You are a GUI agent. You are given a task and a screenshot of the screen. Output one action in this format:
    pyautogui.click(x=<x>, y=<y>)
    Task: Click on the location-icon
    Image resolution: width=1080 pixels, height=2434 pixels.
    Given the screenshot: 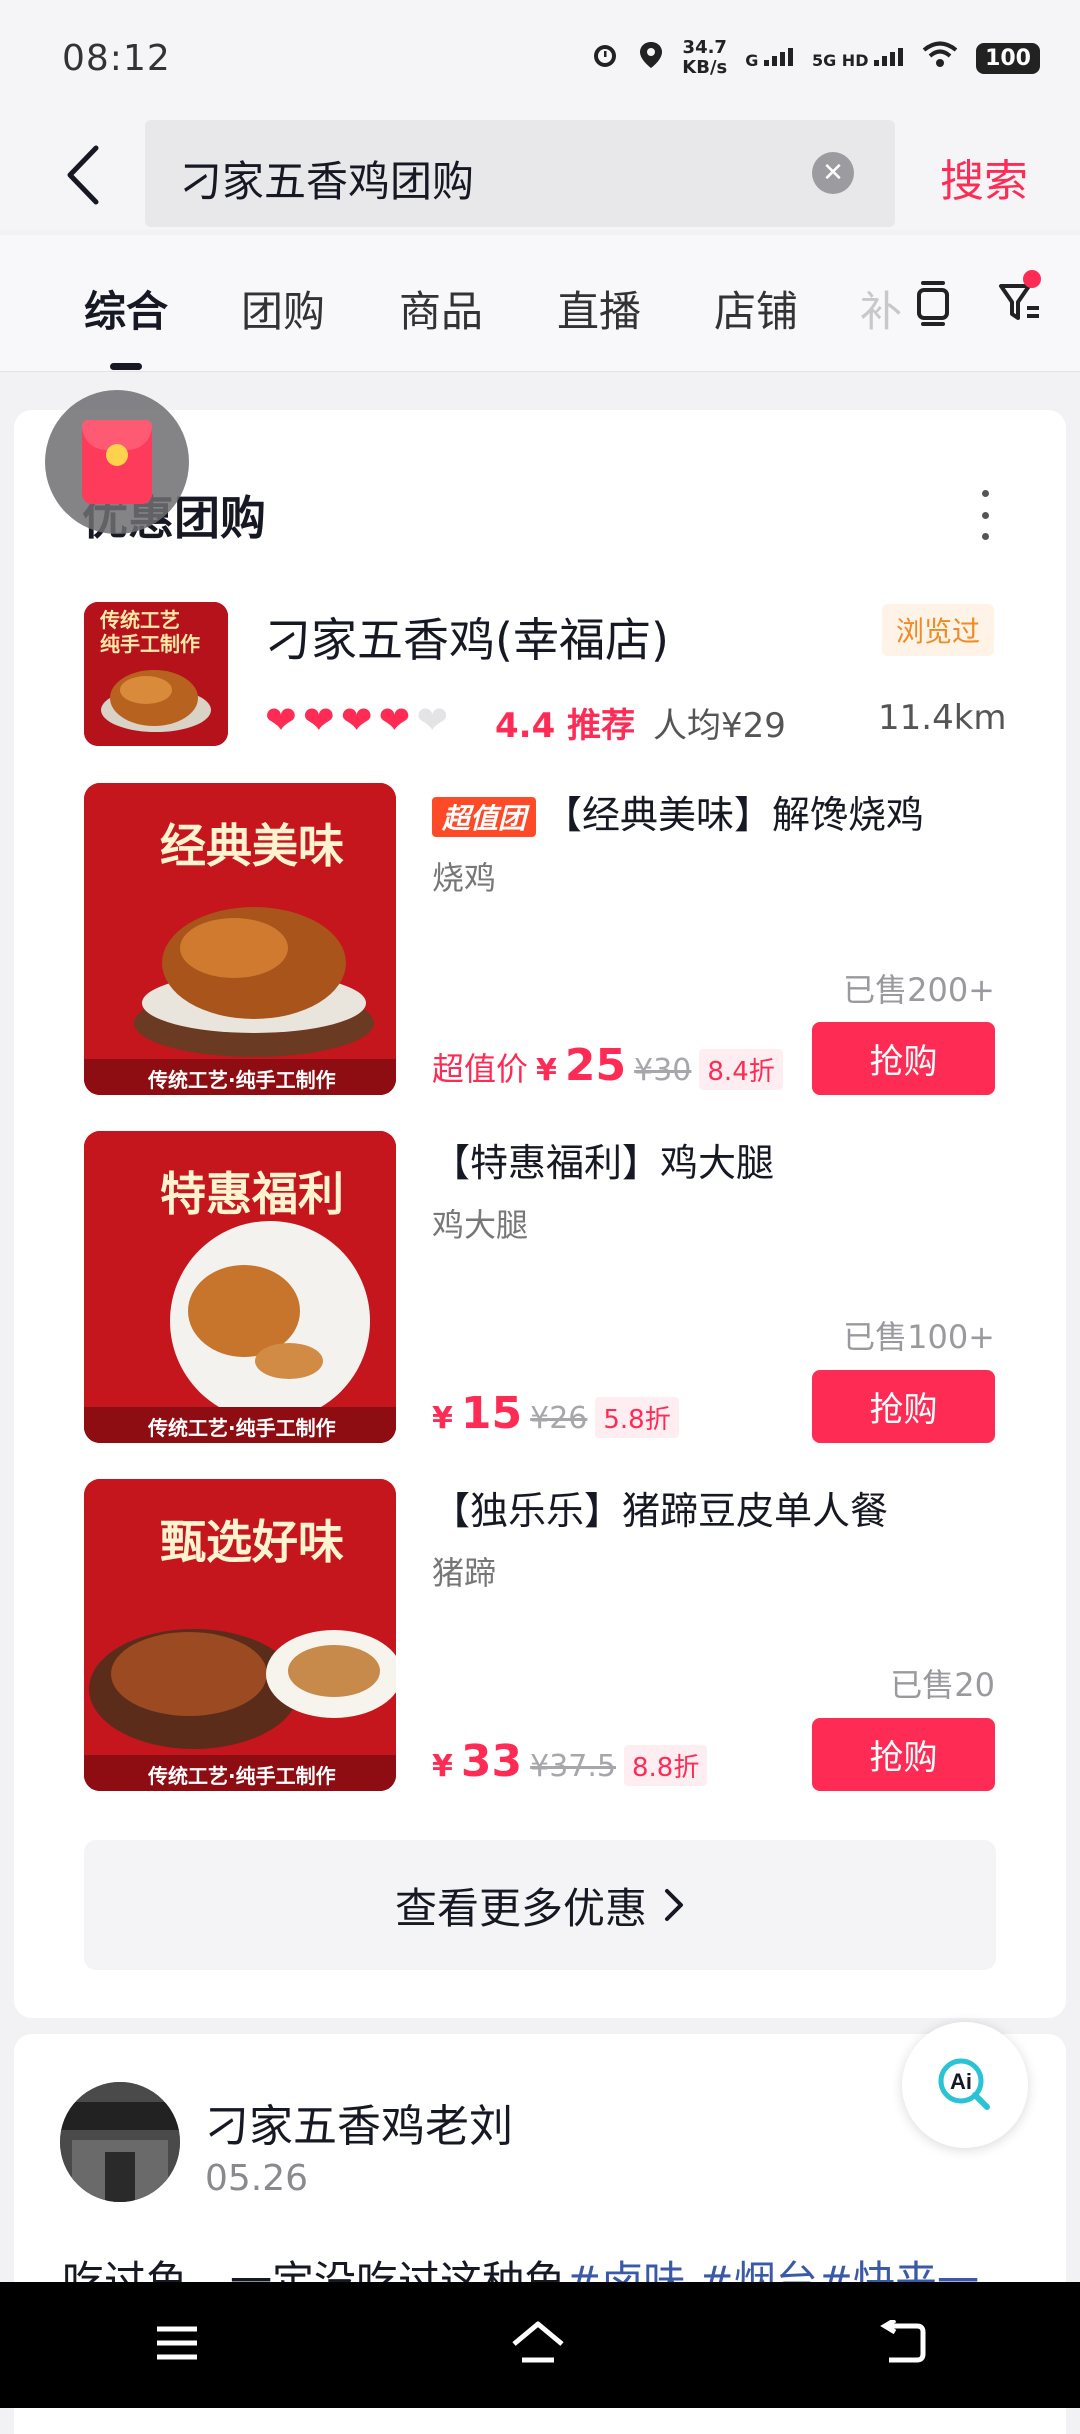 What is the action you would take?
    pyautogui.click(x=651, y=58)
    